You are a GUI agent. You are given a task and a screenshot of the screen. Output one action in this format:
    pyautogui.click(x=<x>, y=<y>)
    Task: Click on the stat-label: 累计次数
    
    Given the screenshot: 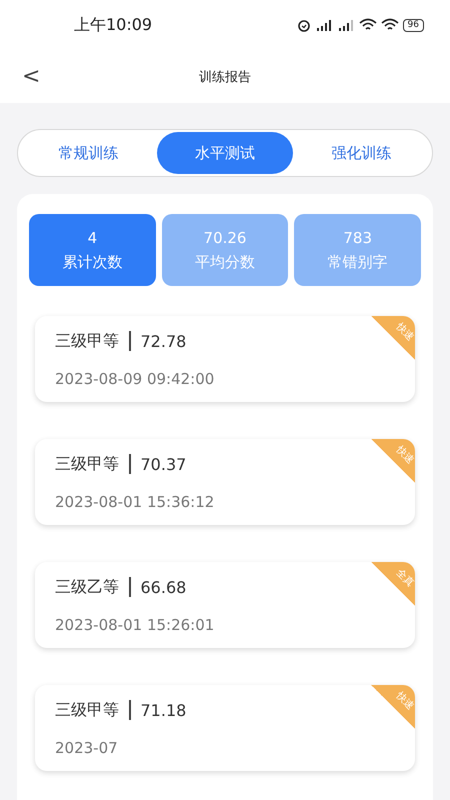 What is the action you would take?
    pyautogui.click(x=92, y=262)
    